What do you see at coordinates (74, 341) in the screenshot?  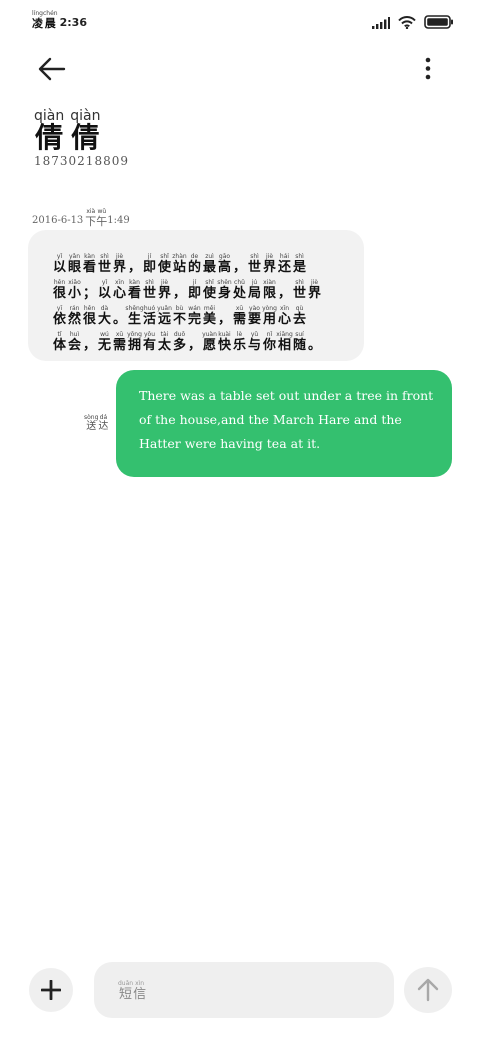 I see `ruby-char: huì 会` at bounding box center [74, 341].